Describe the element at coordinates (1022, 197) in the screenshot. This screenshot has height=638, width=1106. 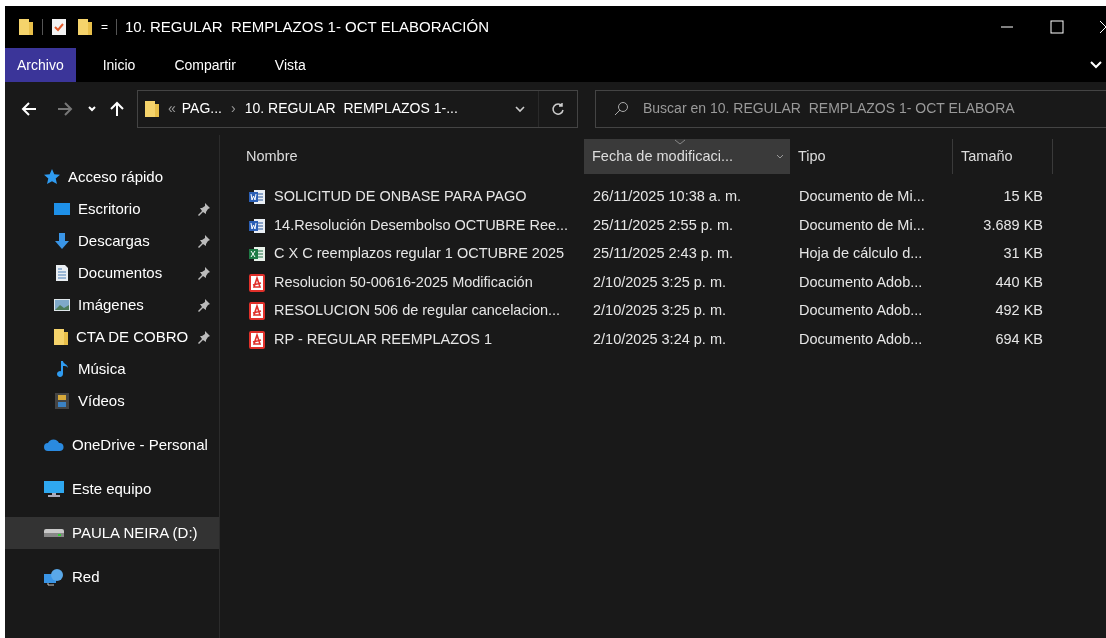
I see `size-cell-text: 15 KB` at that location.